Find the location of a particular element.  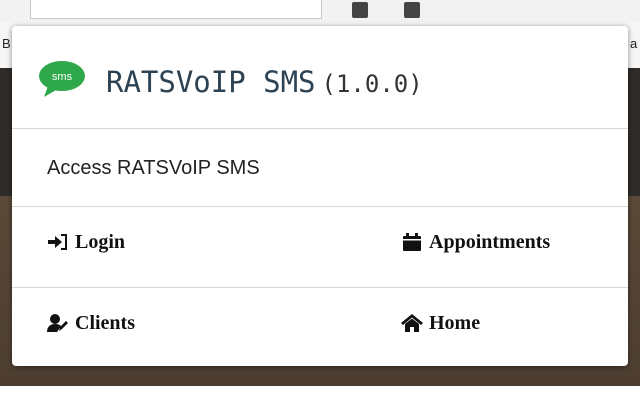

access-link: Access RATSVoIP SMS is located at coordinates (153, 168).